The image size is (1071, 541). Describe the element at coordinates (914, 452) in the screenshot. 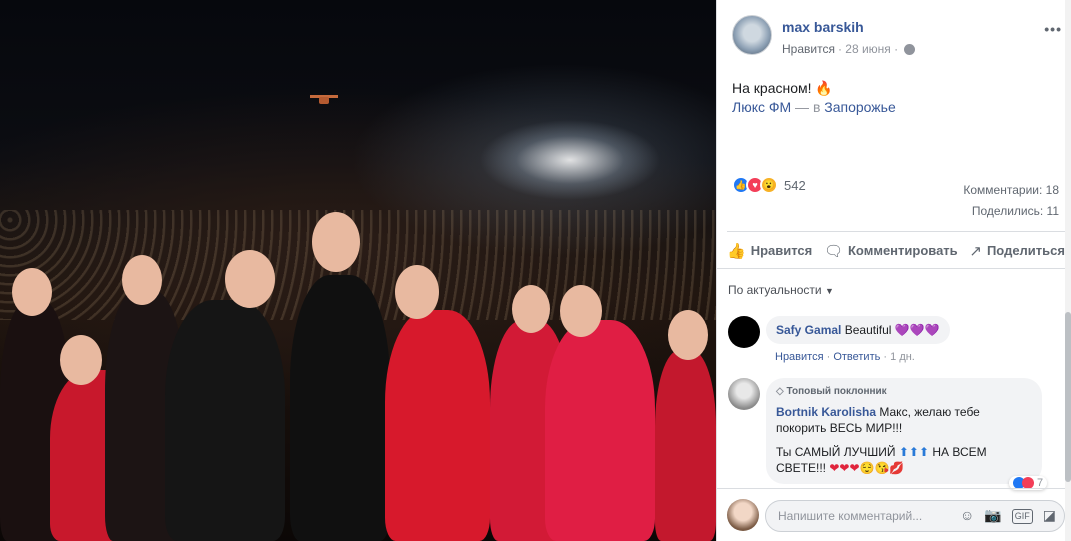

I see `top-arrows-emoji: ⬆⬆⬆` at that location.